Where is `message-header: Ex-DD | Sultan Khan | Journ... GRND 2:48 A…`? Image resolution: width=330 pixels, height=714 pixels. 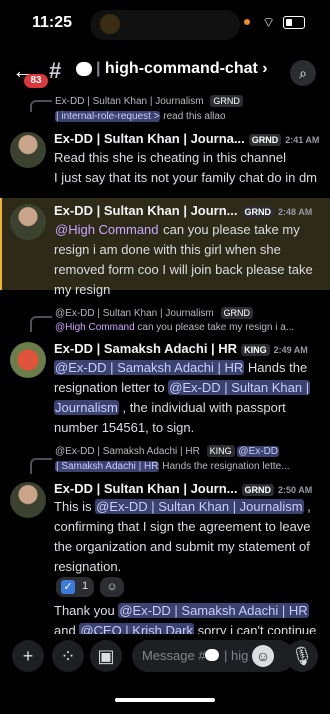 message-header: Ex-DD | Sultan Khan | Journ... GRND 2:48 A… is located at coordinates (183, 210).